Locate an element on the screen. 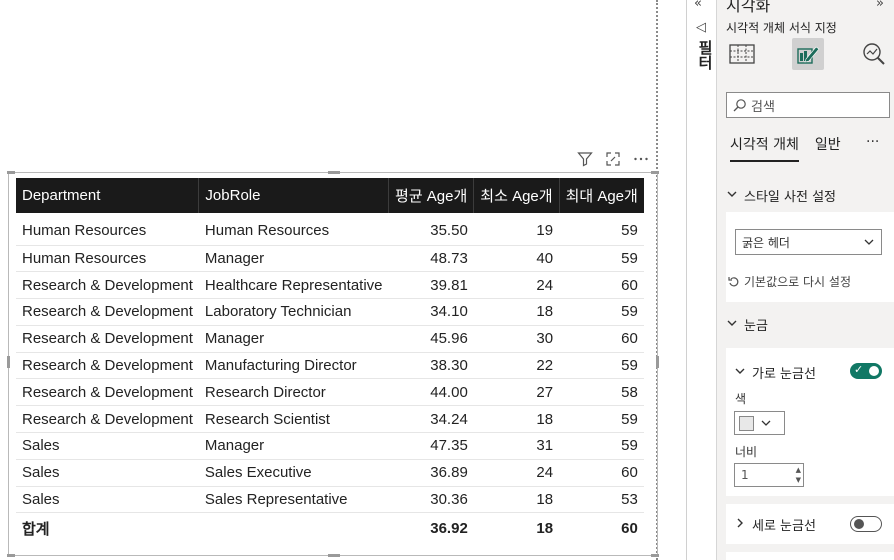 The image size is (894, 560). section-gridlines: 눈금 is located at coordinates (747, 324).